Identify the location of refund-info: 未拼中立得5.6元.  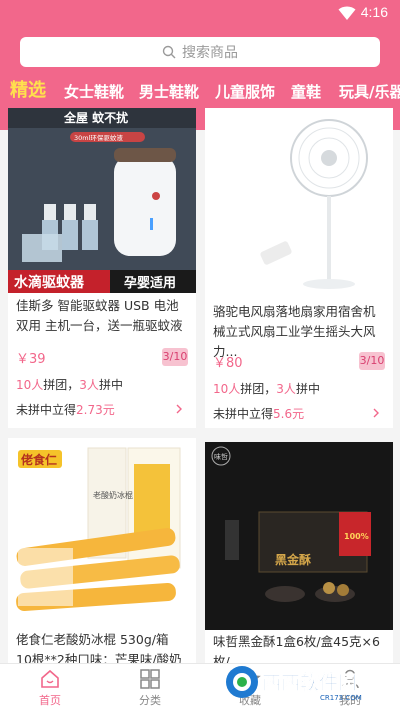
(259, 414).